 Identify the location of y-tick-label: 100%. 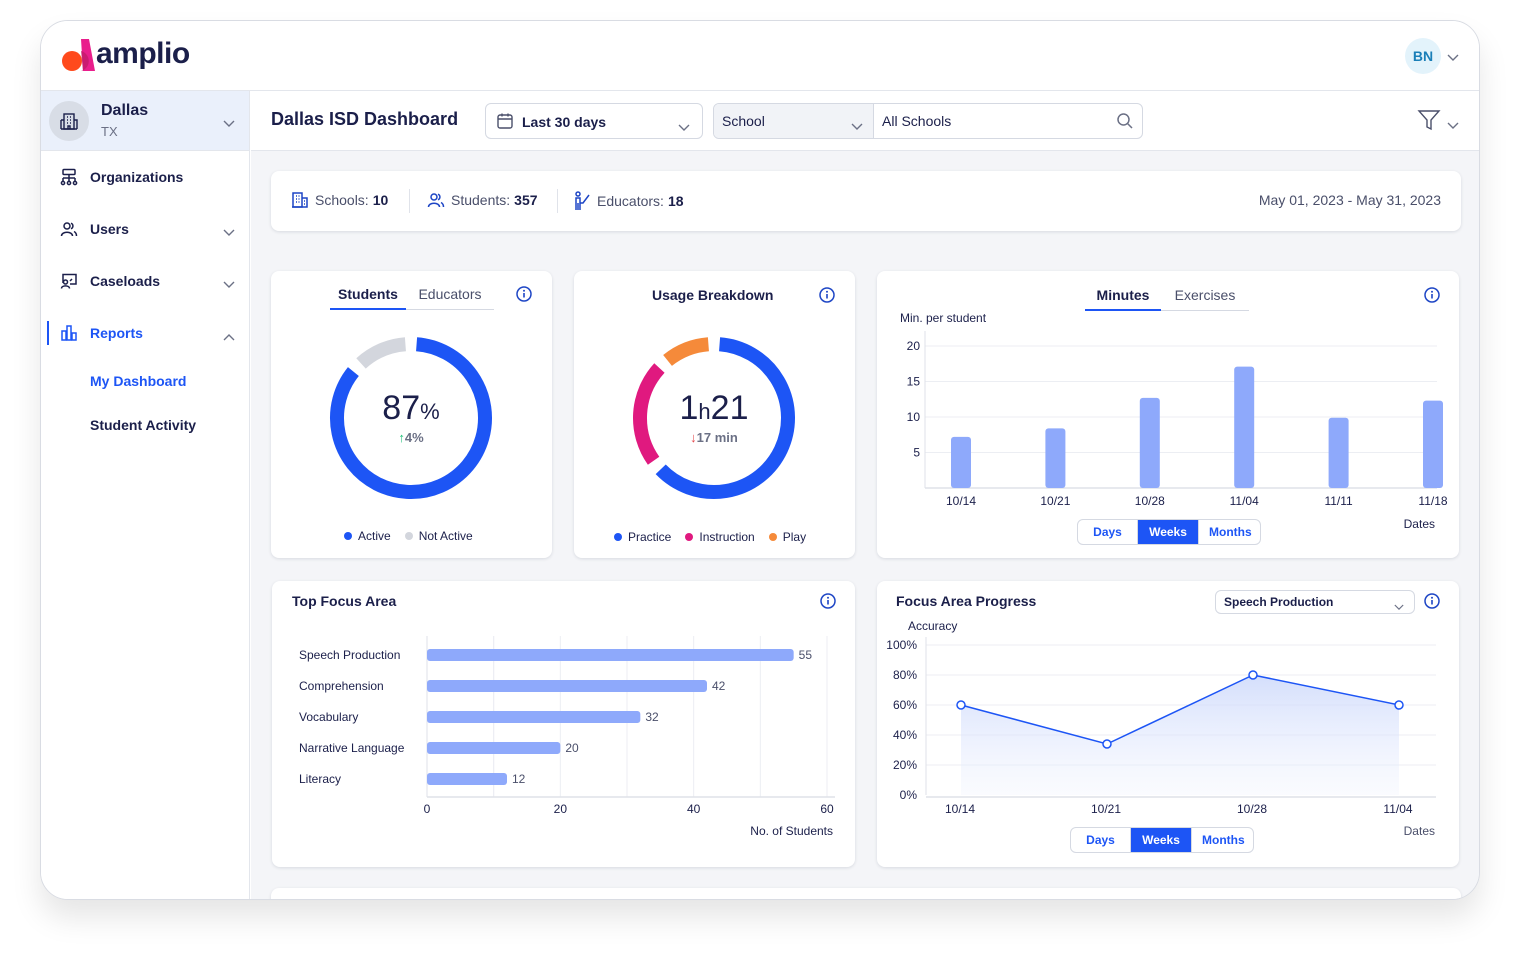
(901, 645).